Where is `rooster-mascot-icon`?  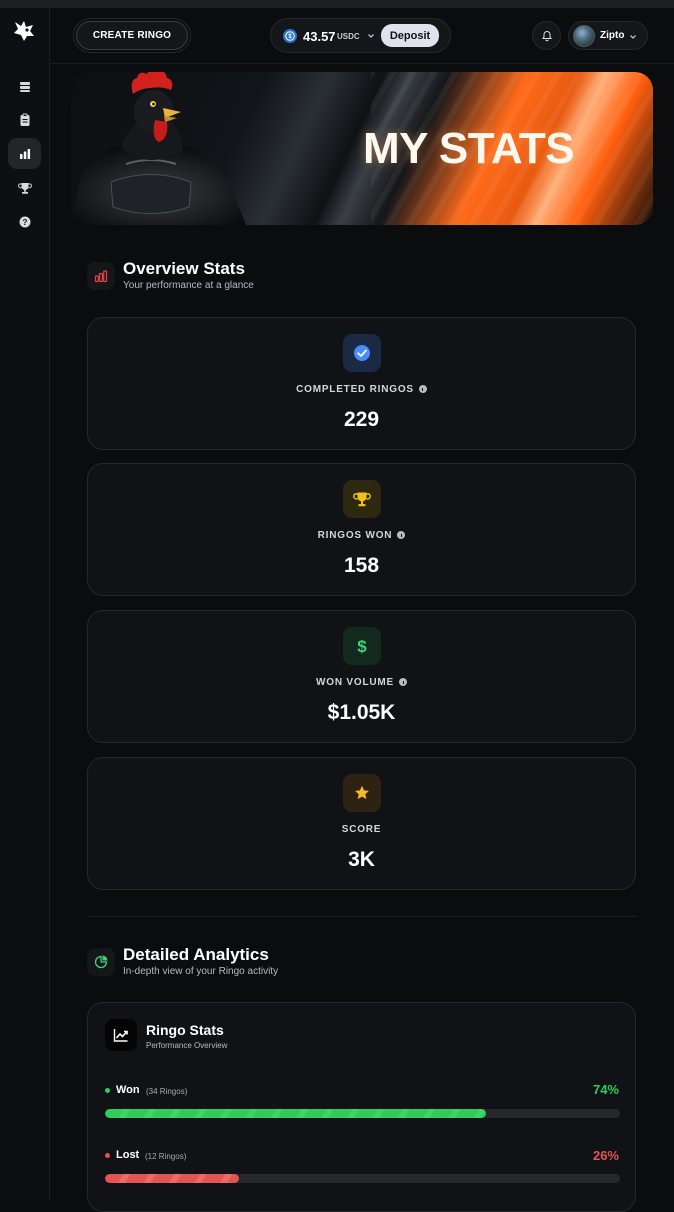 rooster-mascot-icon is located at coordinates (158, 148).